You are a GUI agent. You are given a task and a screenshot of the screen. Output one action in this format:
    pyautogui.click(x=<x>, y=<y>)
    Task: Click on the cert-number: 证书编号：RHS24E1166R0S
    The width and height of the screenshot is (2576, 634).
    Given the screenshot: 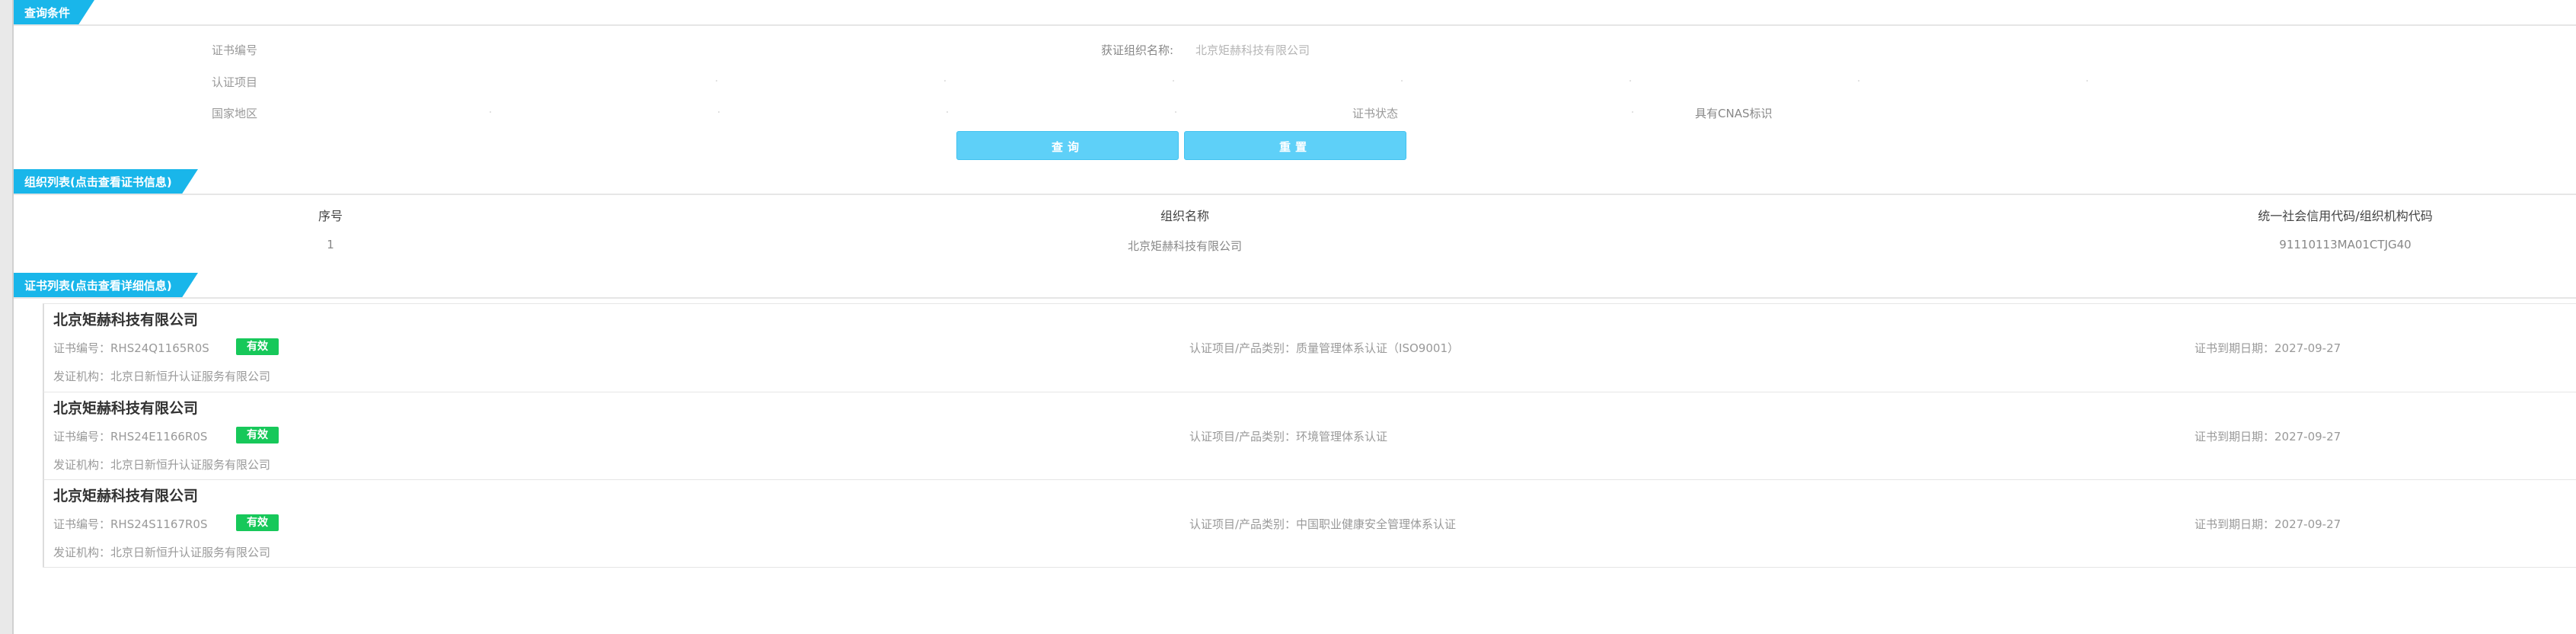 What is the action you would take?
    pyautogui.click(x=130, y=436)
    